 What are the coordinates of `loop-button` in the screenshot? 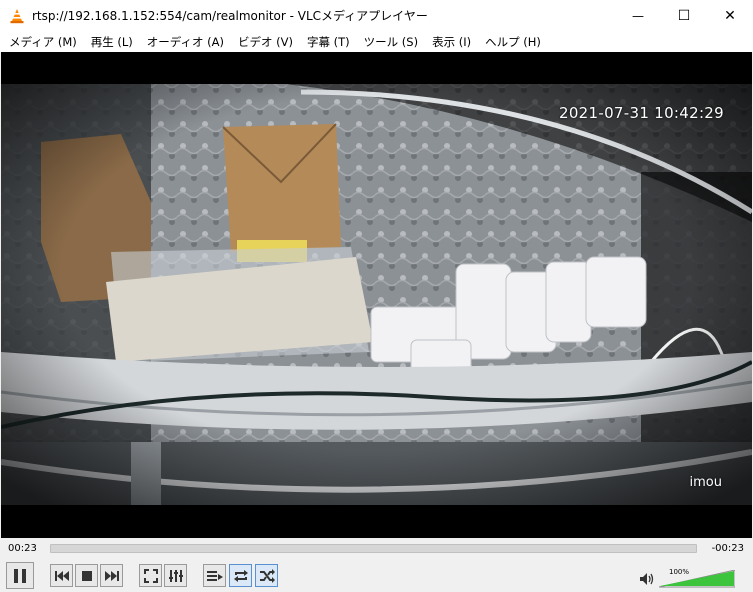 It's located at (240, 575).